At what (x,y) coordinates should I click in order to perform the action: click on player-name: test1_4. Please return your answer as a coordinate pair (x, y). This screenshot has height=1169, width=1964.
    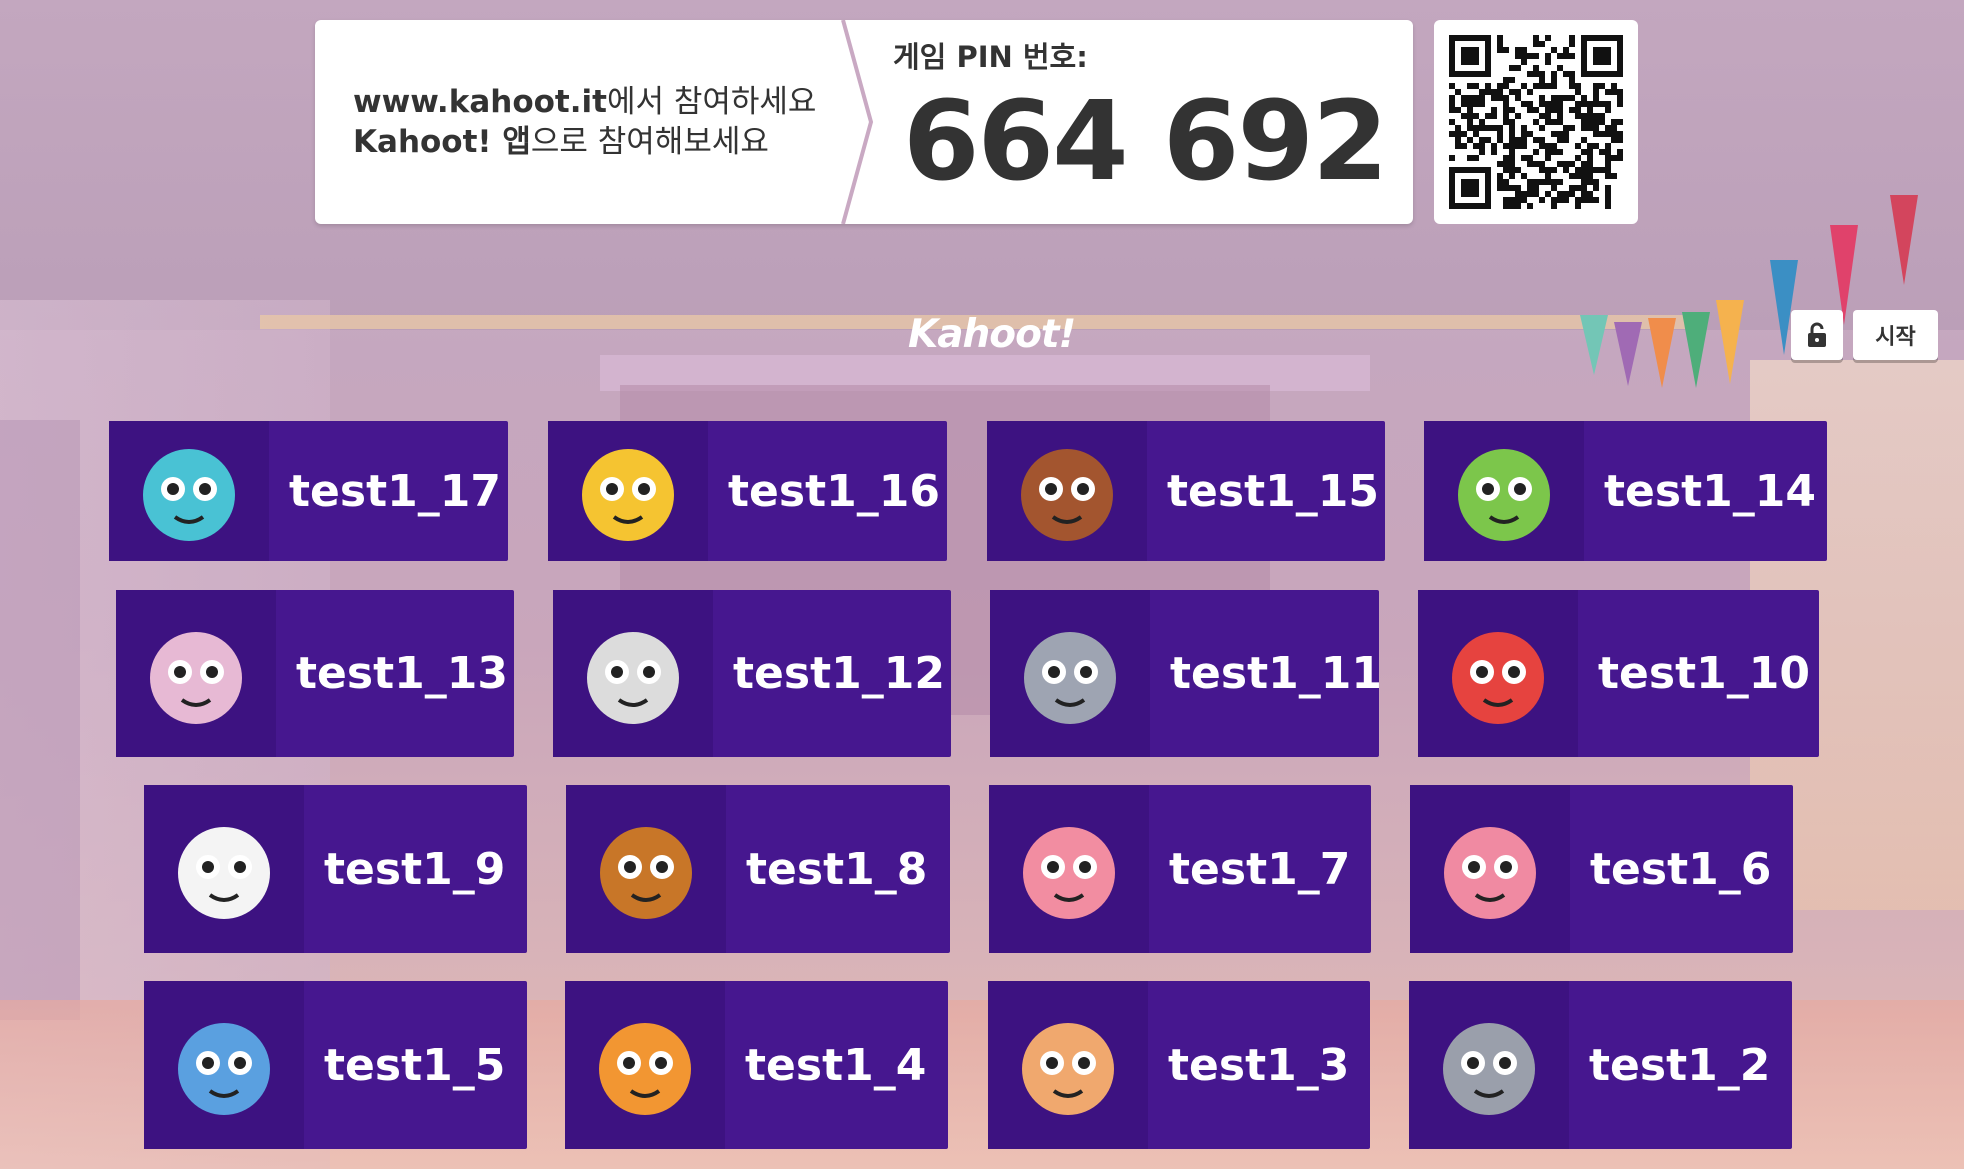
    Looking at the image, I should click on (836, 1065).